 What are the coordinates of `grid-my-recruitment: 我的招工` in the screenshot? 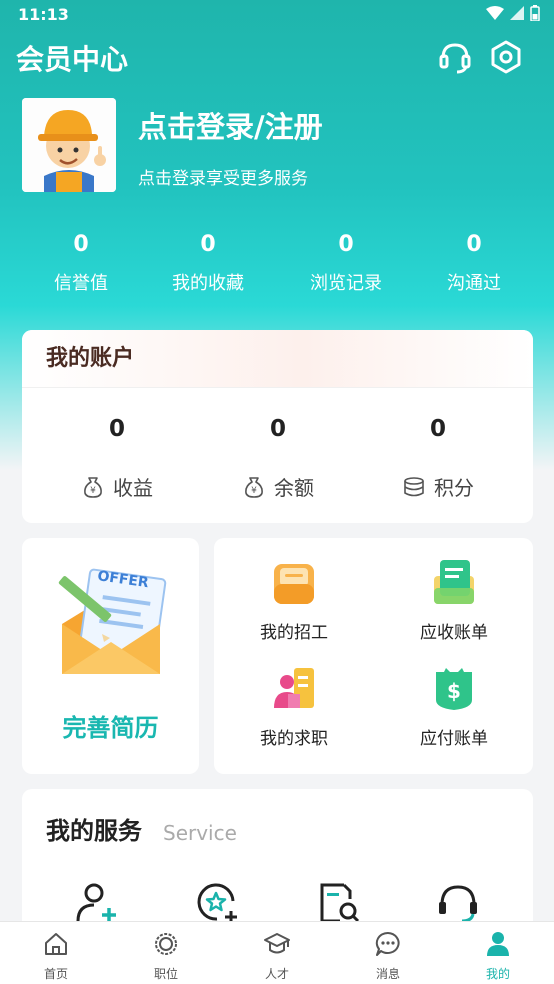 It's located at (294, 600).